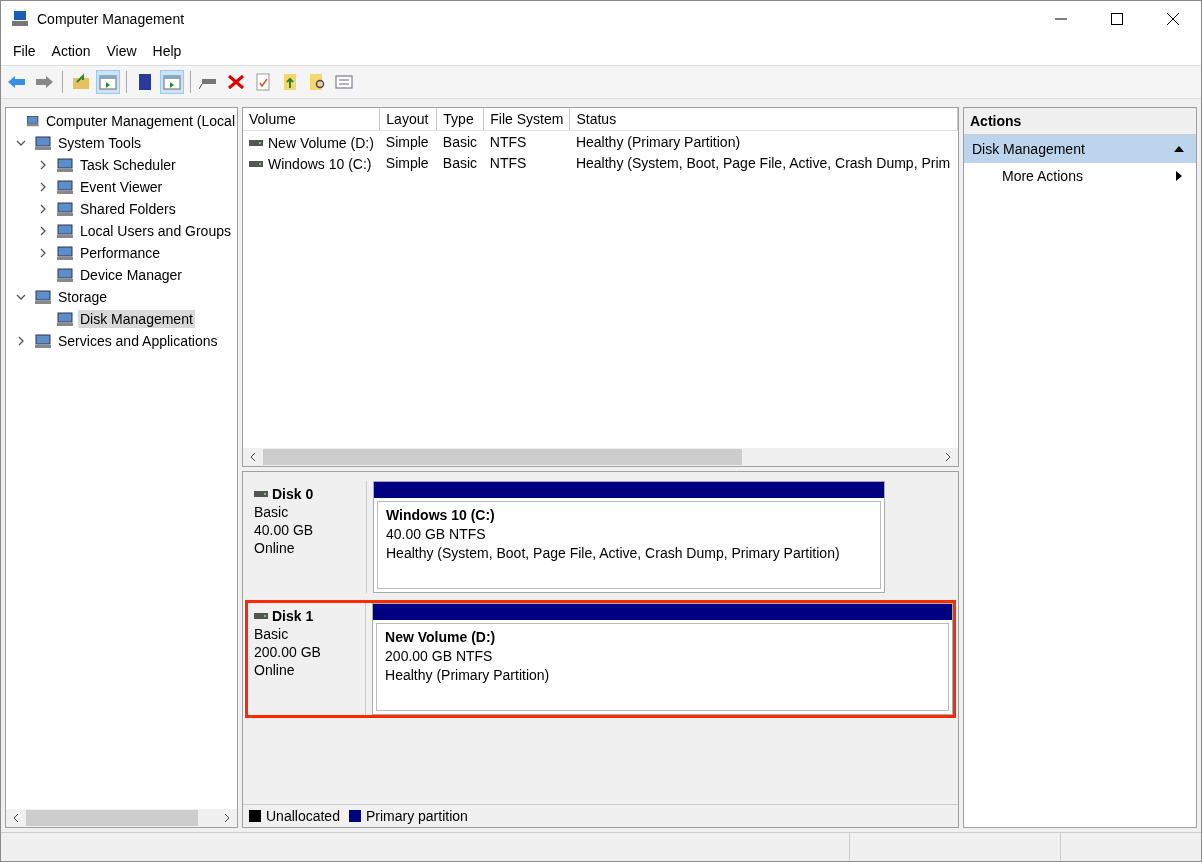  Describe the element at coordinates (111, 19) in the screenshot. I see `window-title: Computer Management` at that location.